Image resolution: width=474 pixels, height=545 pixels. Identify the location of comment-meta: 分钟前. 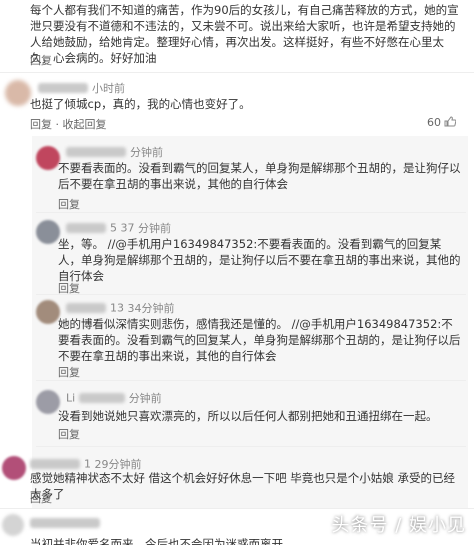
(114, 152).